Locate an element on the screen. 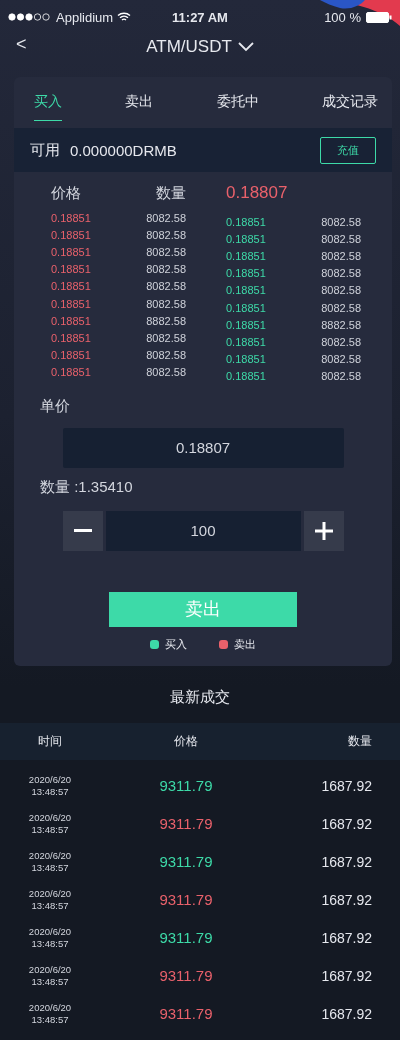 The height and width of the screenshot is (1040, 400). decrease-button is located at coordinates (82, 530).